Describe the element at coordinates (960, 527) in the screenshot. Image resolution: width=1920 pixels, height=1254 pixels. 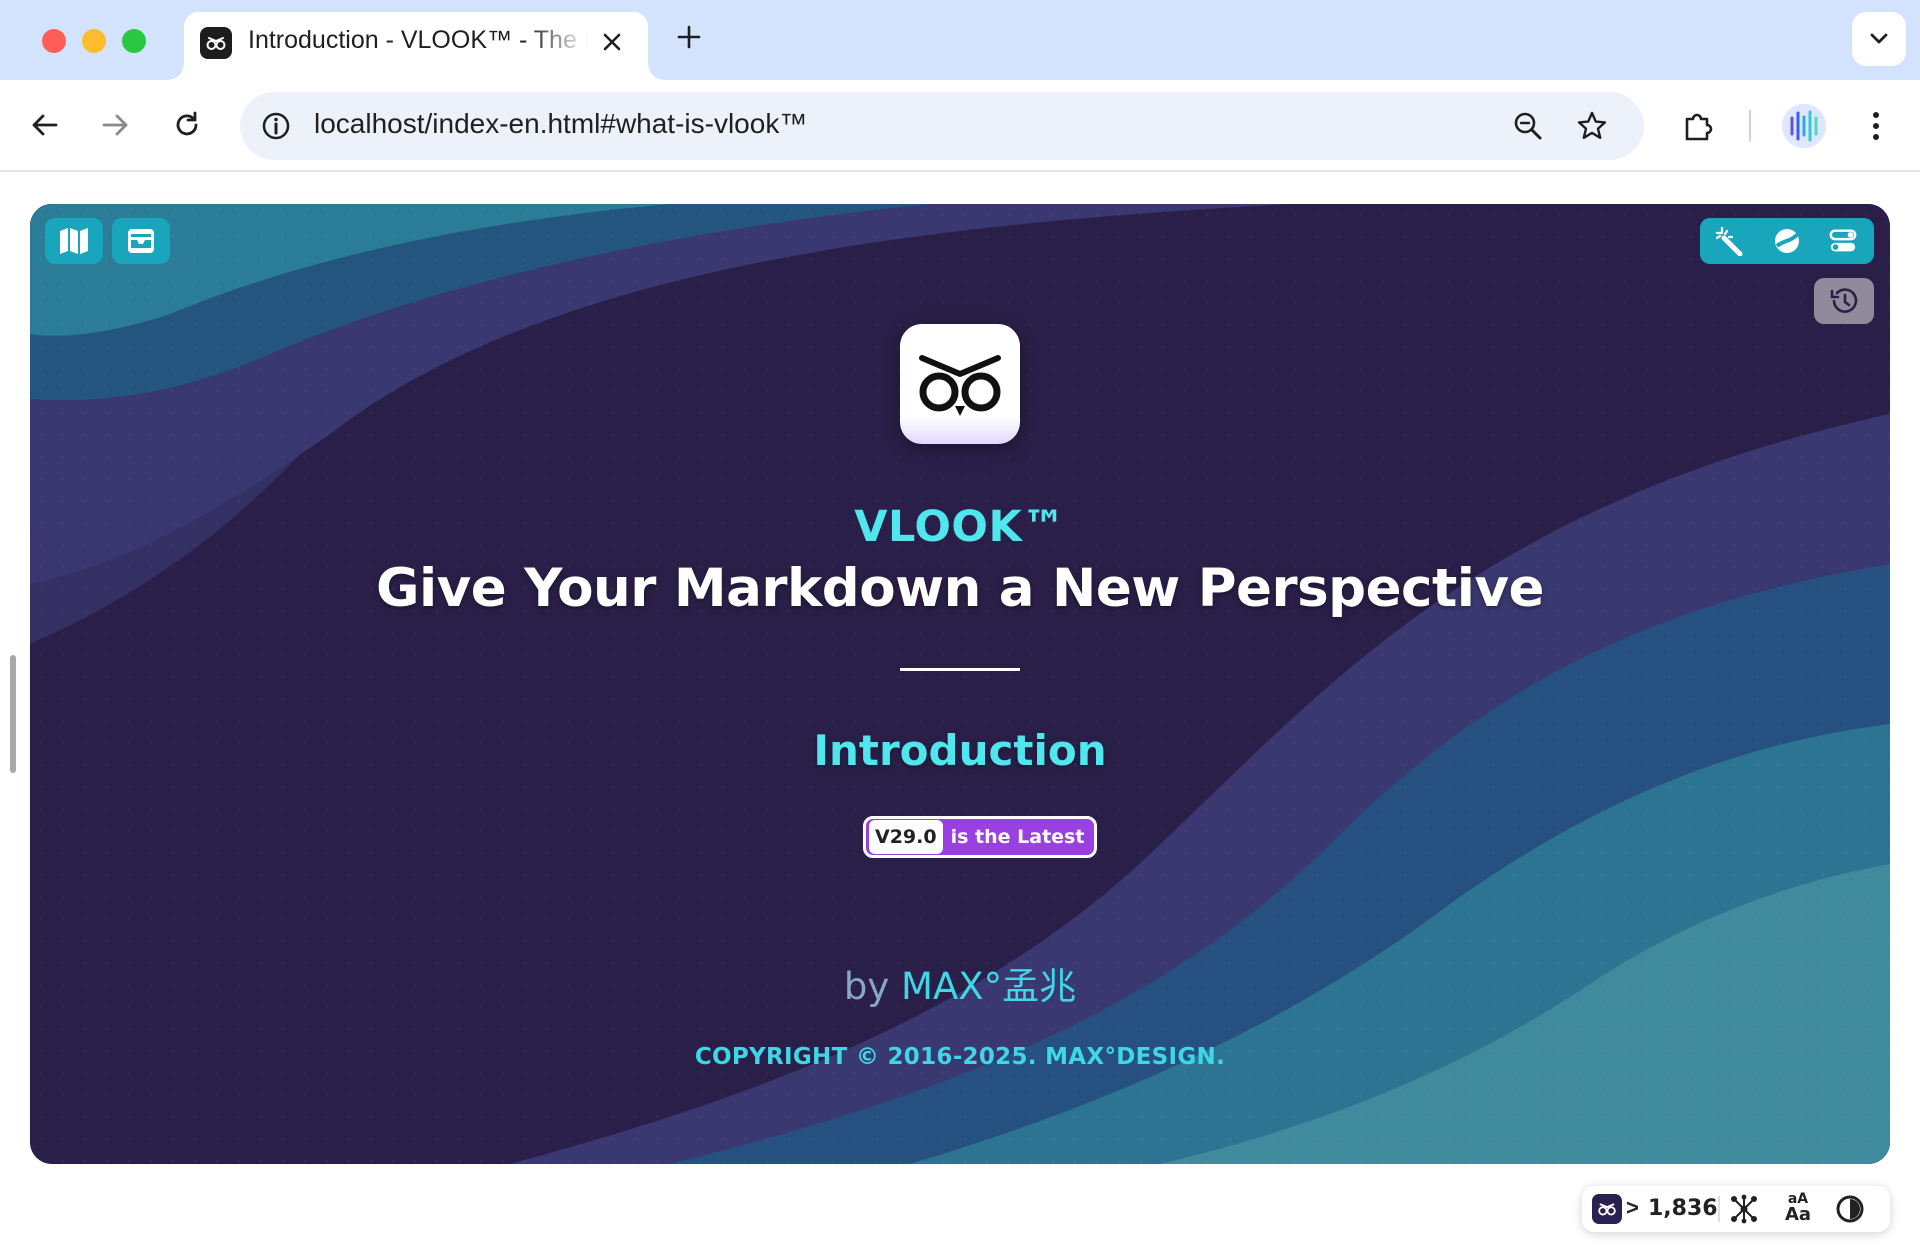
I see `brand-name: VLOOK™` at that location.